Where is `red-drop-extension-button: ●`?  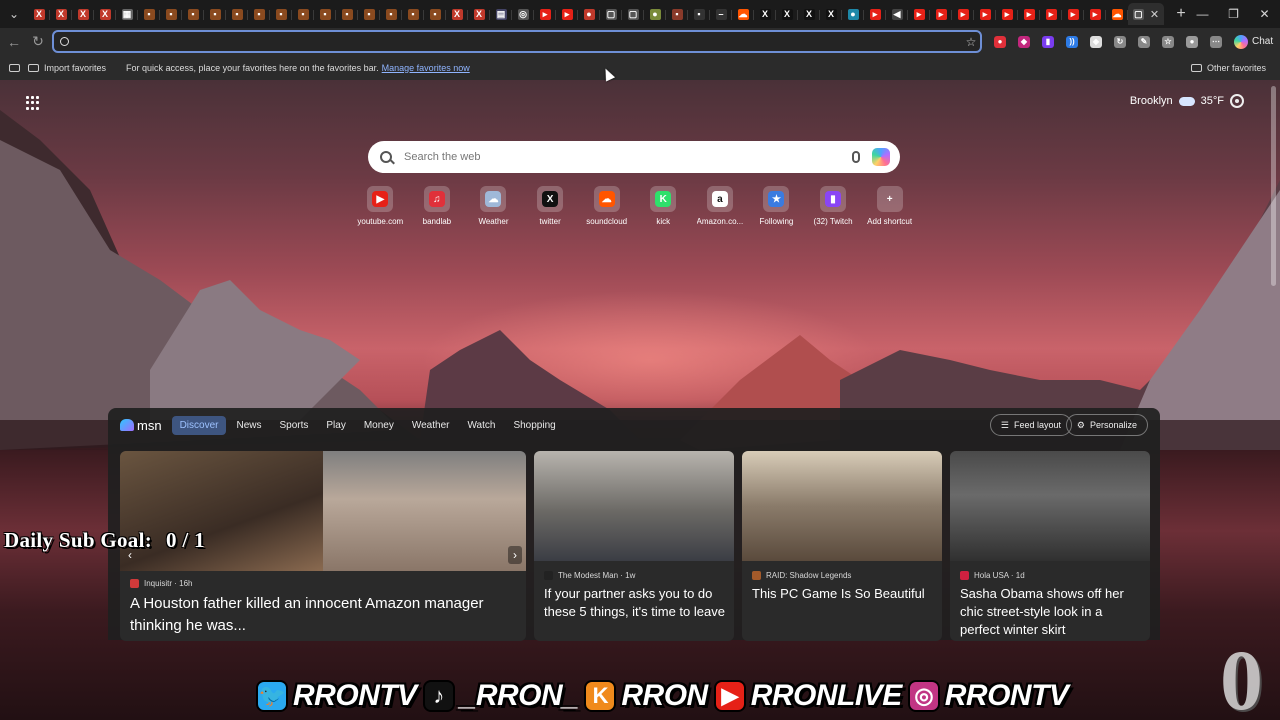 red-drop-extension-button: ● is located at coordinates (1000, 42).